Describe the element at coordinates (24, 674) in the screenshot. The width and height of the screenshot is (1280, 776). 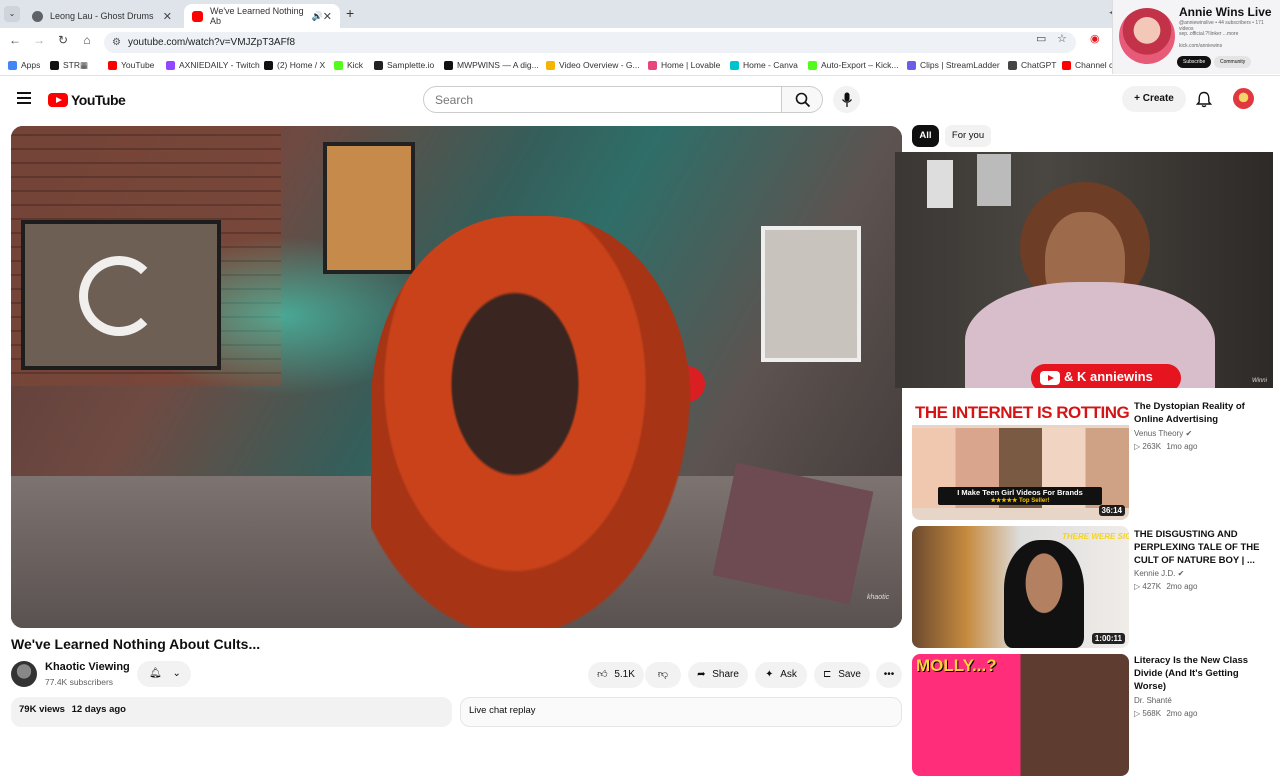
I see `channel-avatar` at that location.